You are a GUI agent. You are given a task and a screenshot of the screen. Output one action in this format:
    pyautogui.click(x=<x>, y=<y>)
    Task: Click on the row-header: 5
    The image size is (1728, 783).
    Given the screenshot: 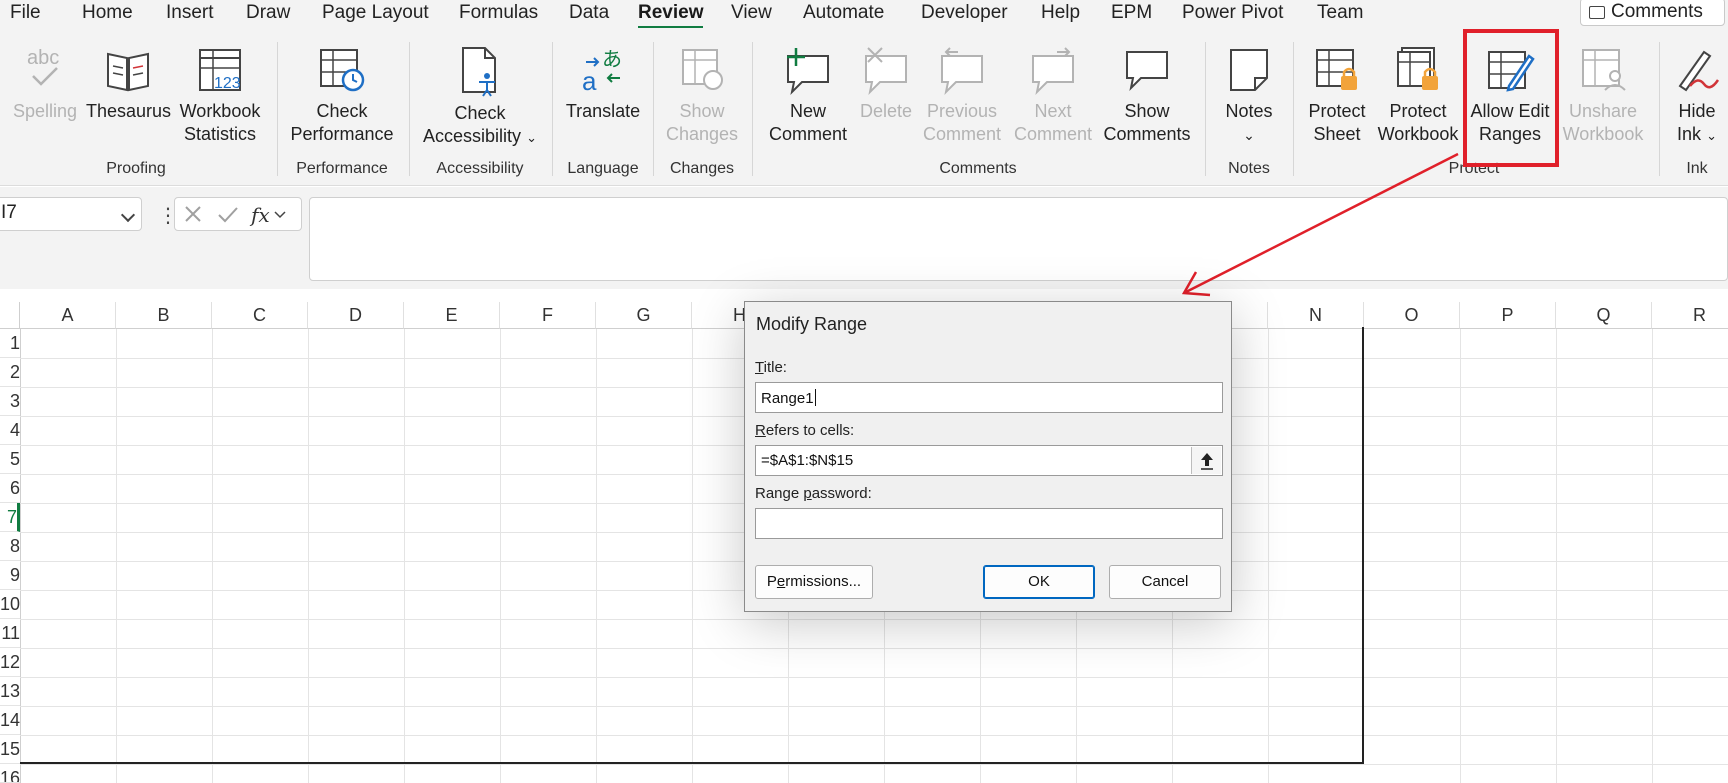 What is the action you would take?
    pyautogui.click(x=10, y=459)
    